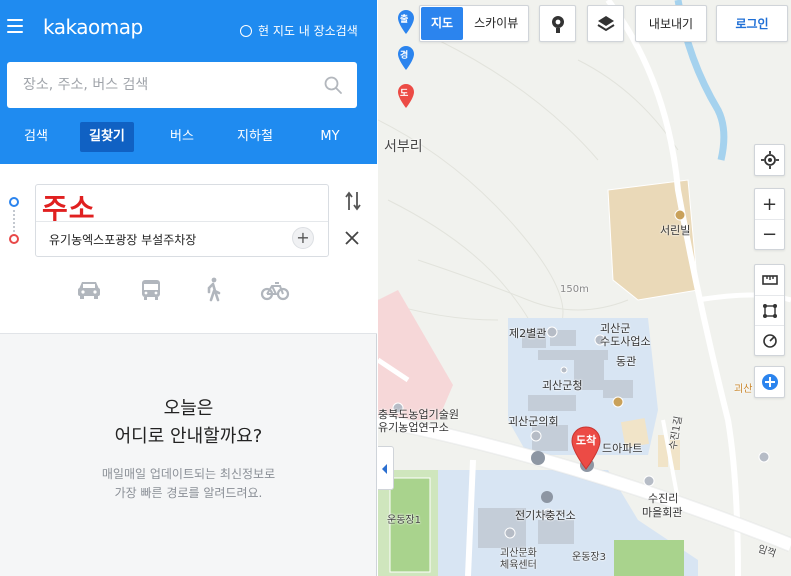  Describe the element at coordinates (14, 221) in the screenshot. I see `route-connector` at that location.